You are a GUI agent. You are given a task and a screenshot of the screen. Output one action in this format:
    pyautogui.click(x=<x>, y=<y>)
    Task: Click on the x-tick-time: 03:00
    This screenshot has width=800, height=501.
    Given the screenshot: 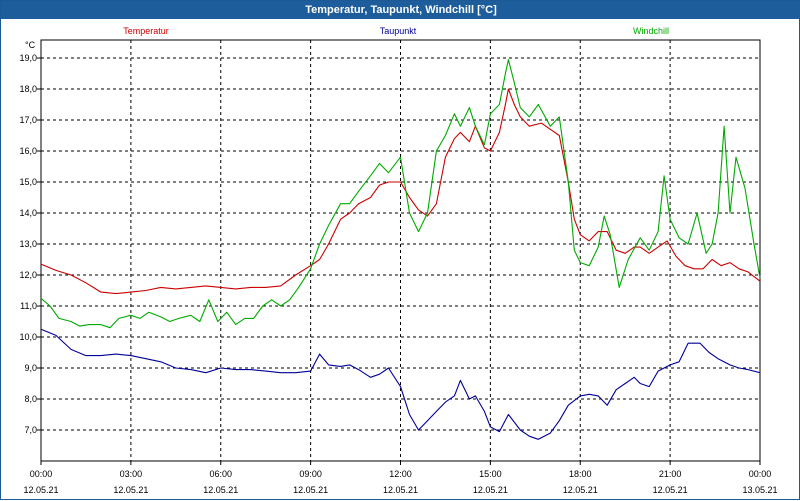 What is the action you would take?
    pyautogui.click(x=131, y=474)
    